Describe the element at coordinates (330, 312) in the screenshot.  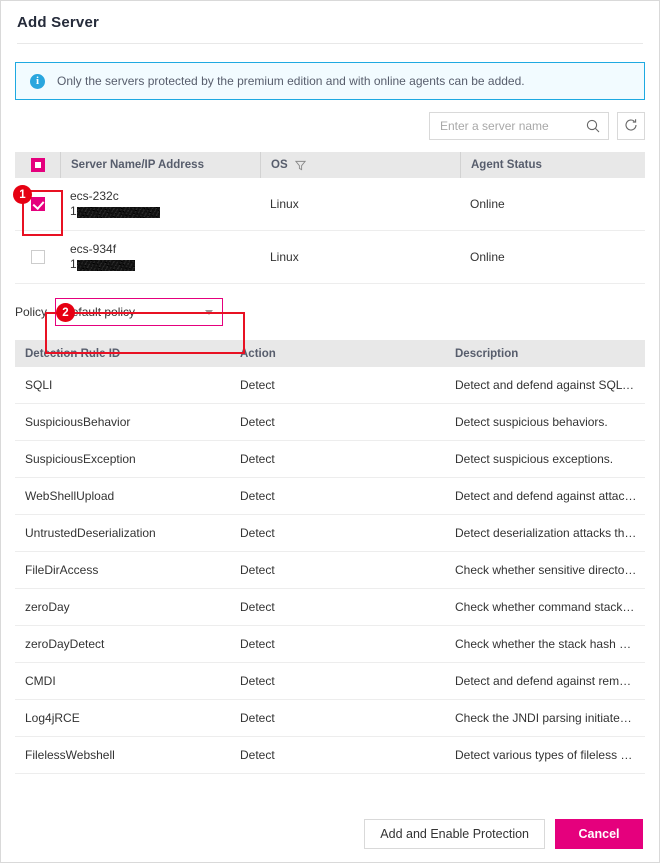
I see `policy-row: Policy default policy` at that location.